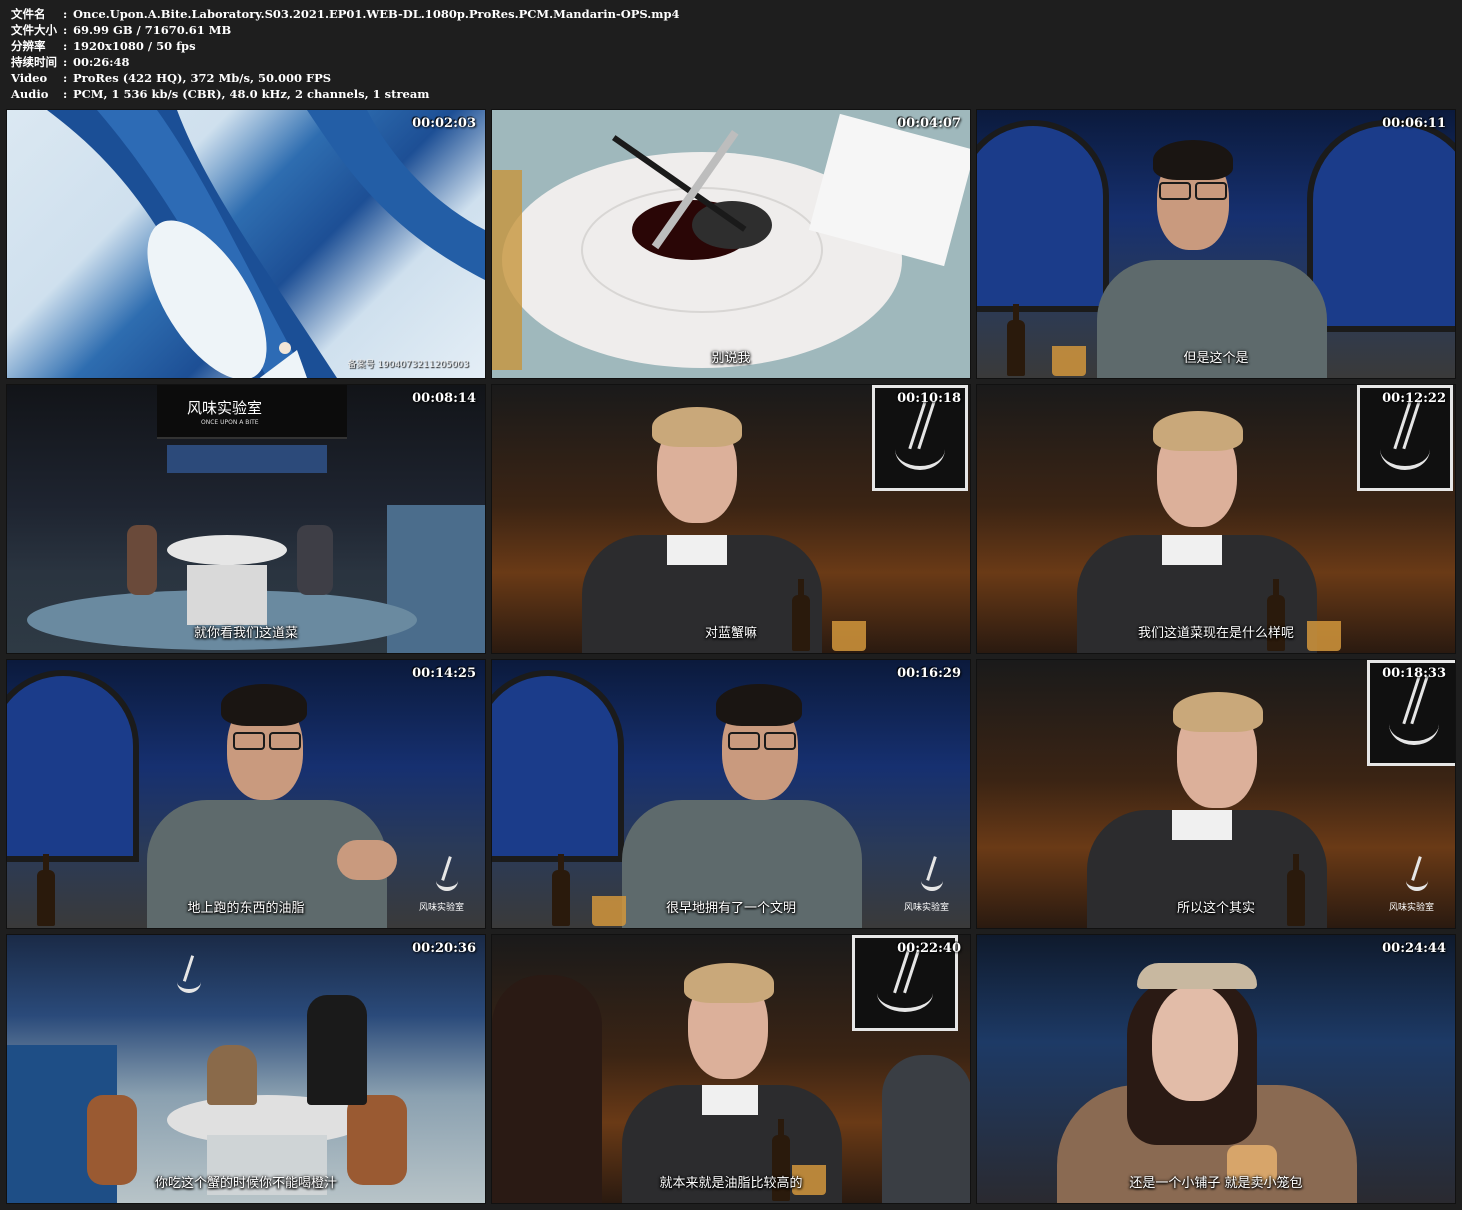 Image resolution: width=1462 pixels, height=1210 pixels. Describe the element at coordinates (34, 30) in the screenshot. I see `info-label: 文件大小` at that location.